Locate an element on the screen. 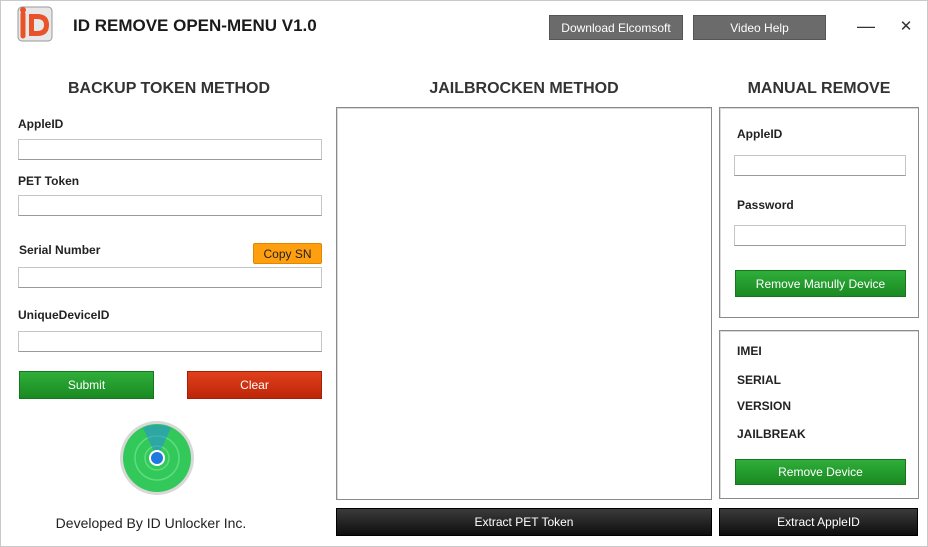  udid-label: UniqueDeviceID is located at coordinates (64, 315).